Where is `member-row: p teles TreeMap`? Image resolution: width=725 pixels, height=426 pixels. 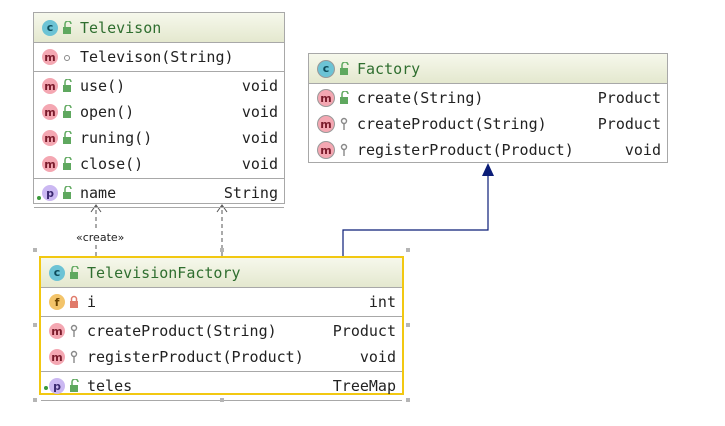
member-row: p teles TreeMap is located at coordinates (221, 386).